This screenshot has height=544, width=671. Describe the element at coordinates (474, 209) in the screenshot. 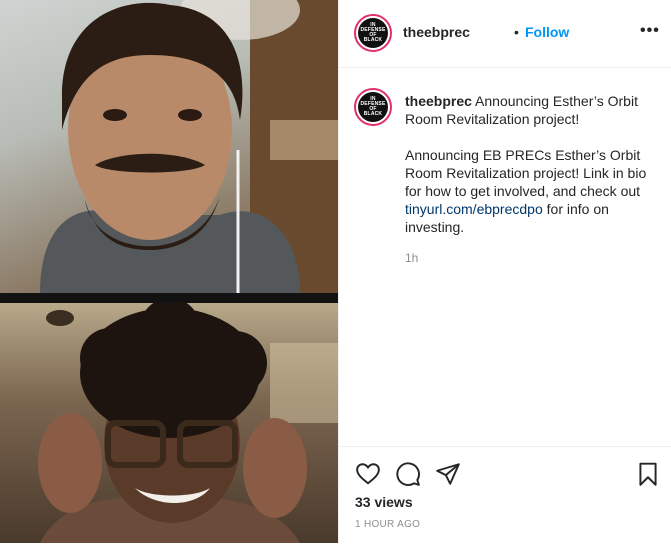

I see `caption-link: tinyurl.com/ebprecdpo` at that location.